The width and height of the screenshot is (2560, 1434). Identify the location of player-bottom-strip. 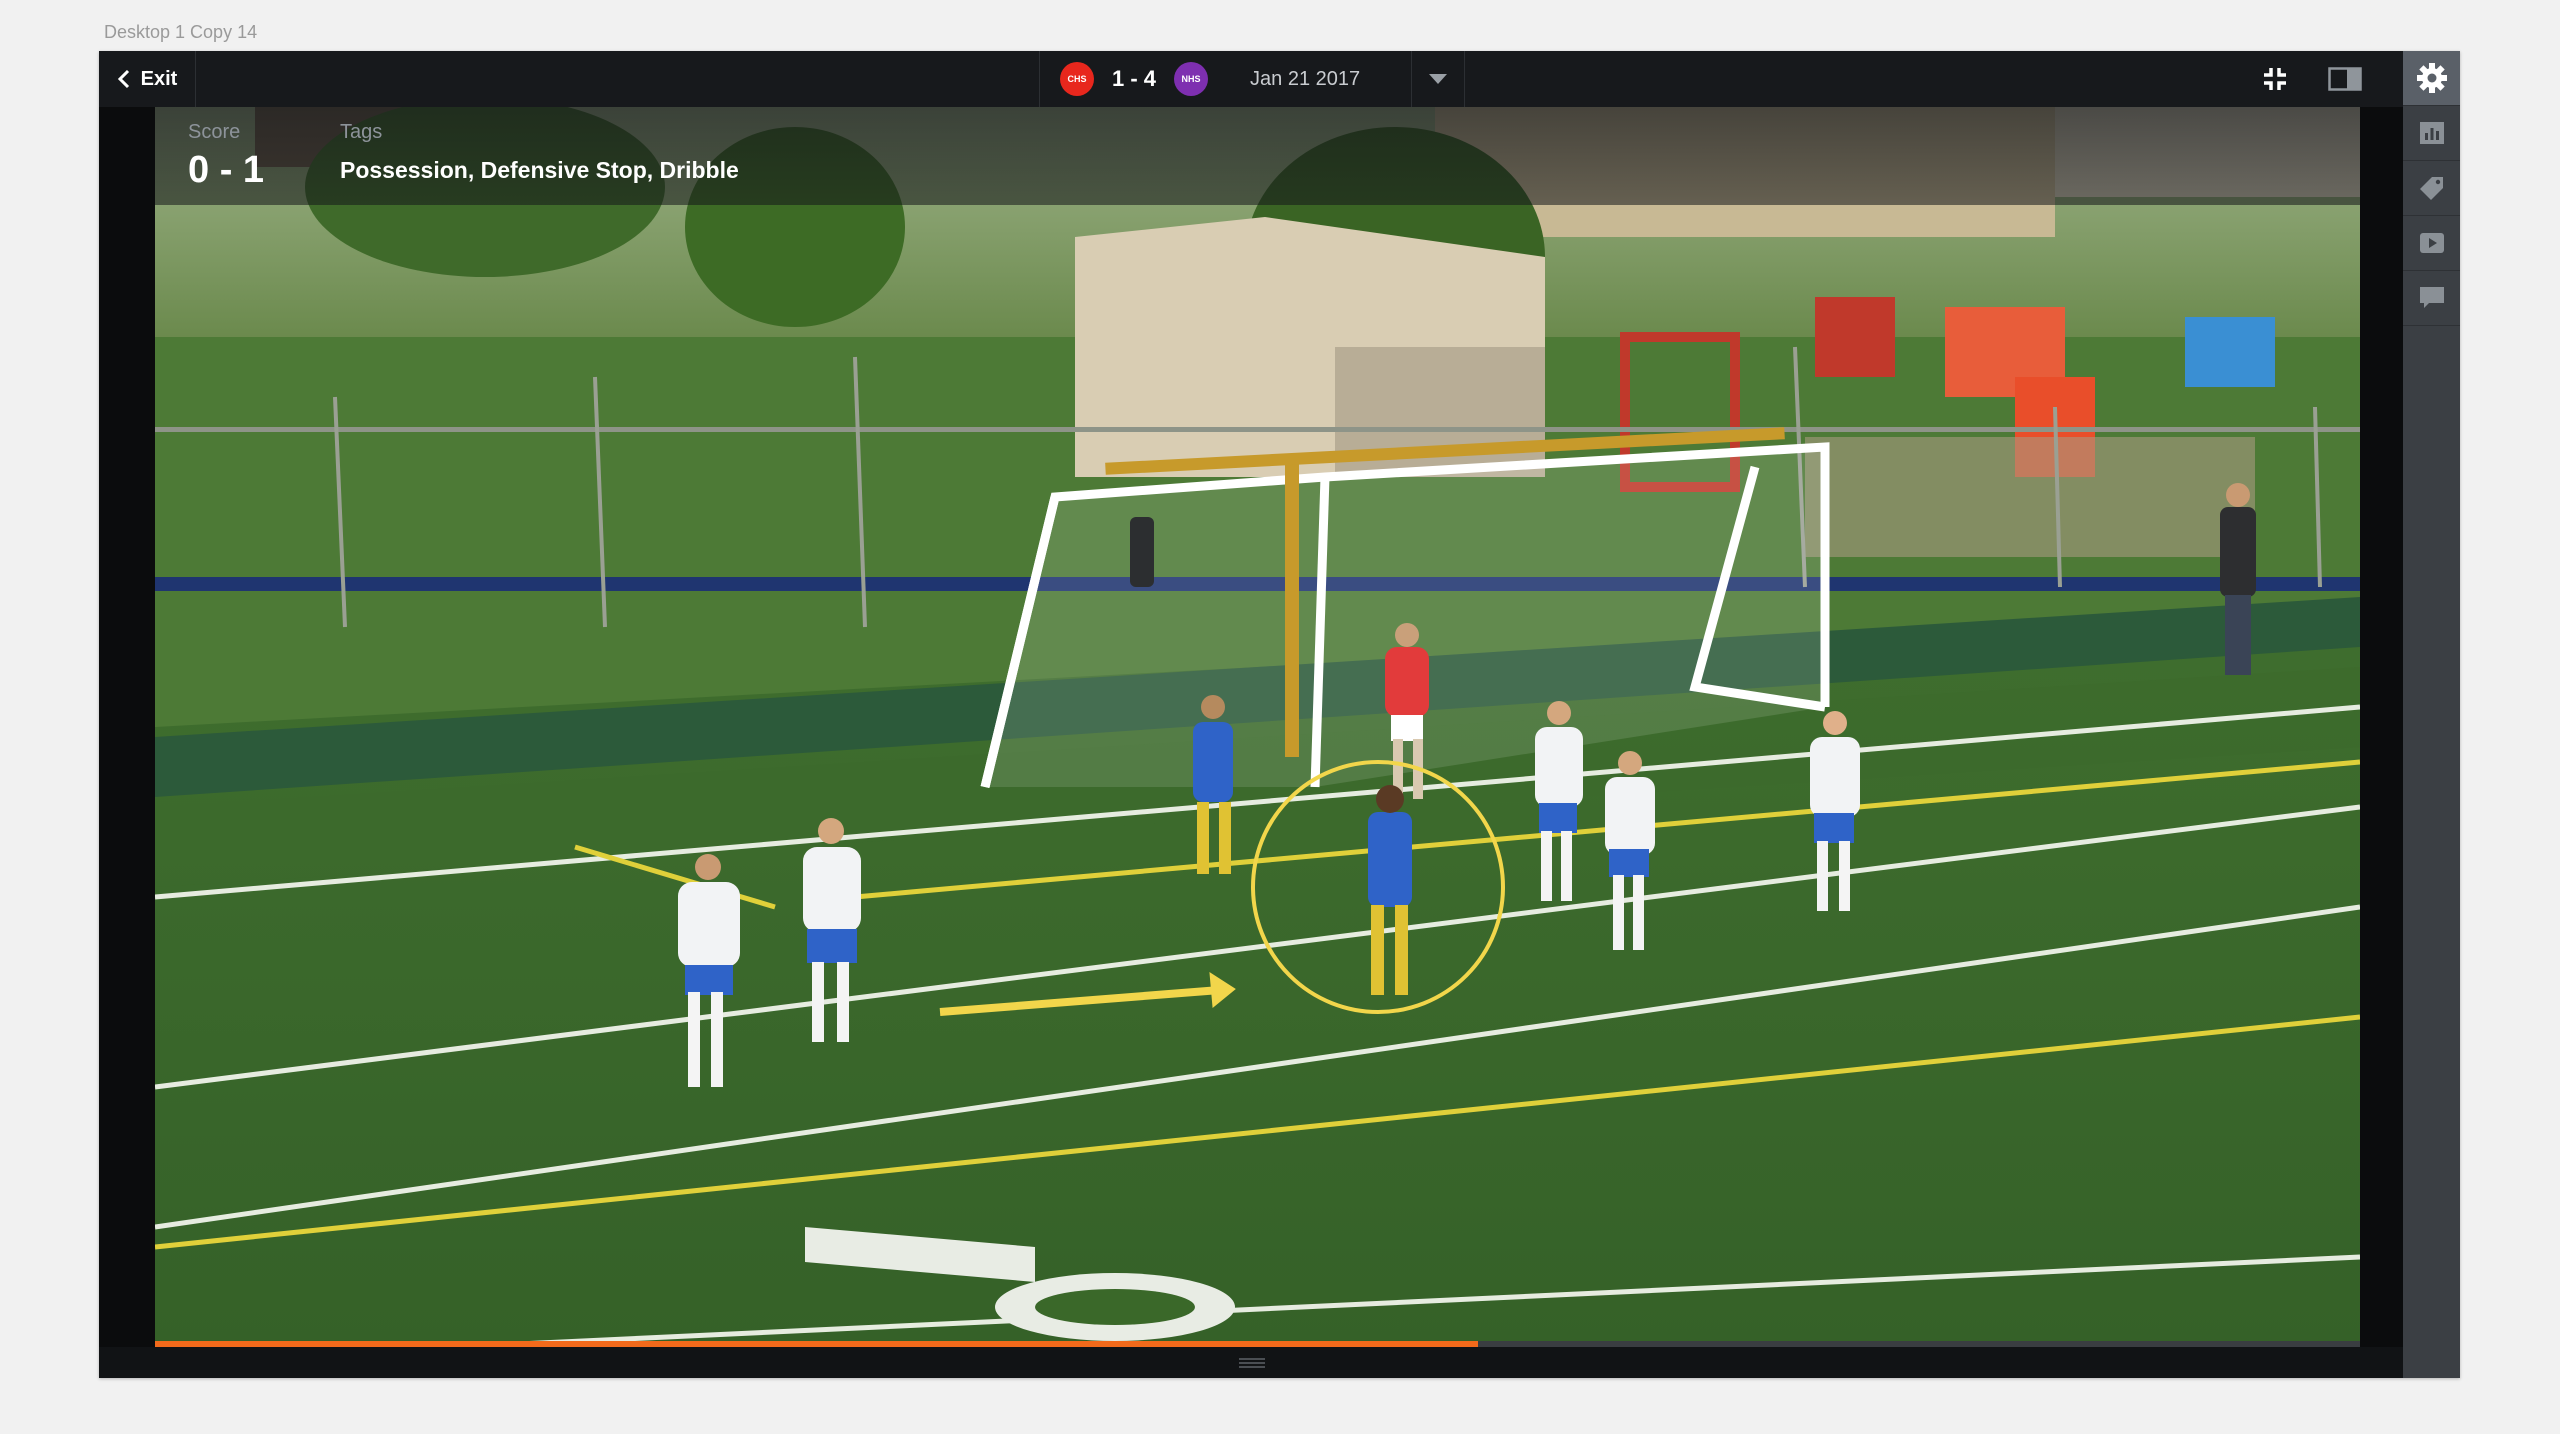
(1251, 1362).